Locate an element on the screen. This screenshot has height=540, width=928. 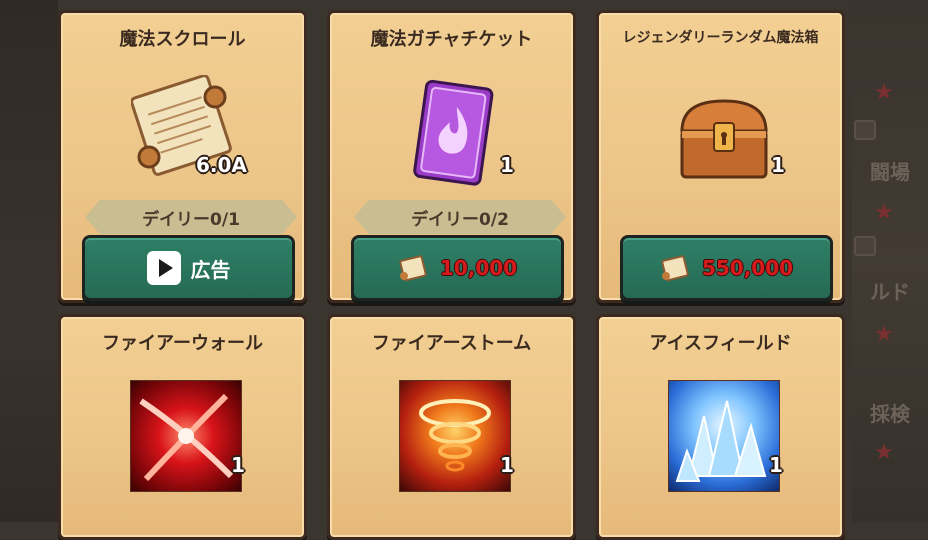
side-menu-label: 闘場 is located at coordinates (890, 170).